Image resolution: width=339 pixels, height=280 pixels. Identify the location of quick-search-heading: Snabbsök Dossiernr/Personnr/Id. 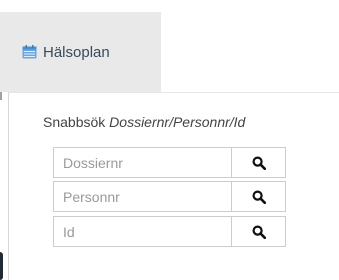
(144, 122).